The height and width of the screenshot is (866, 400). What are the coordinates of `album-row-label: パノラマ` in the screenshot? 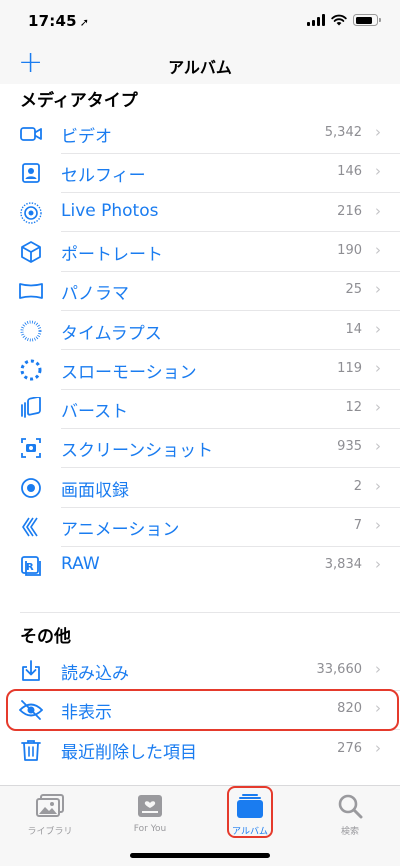 It's located at (95, 294).